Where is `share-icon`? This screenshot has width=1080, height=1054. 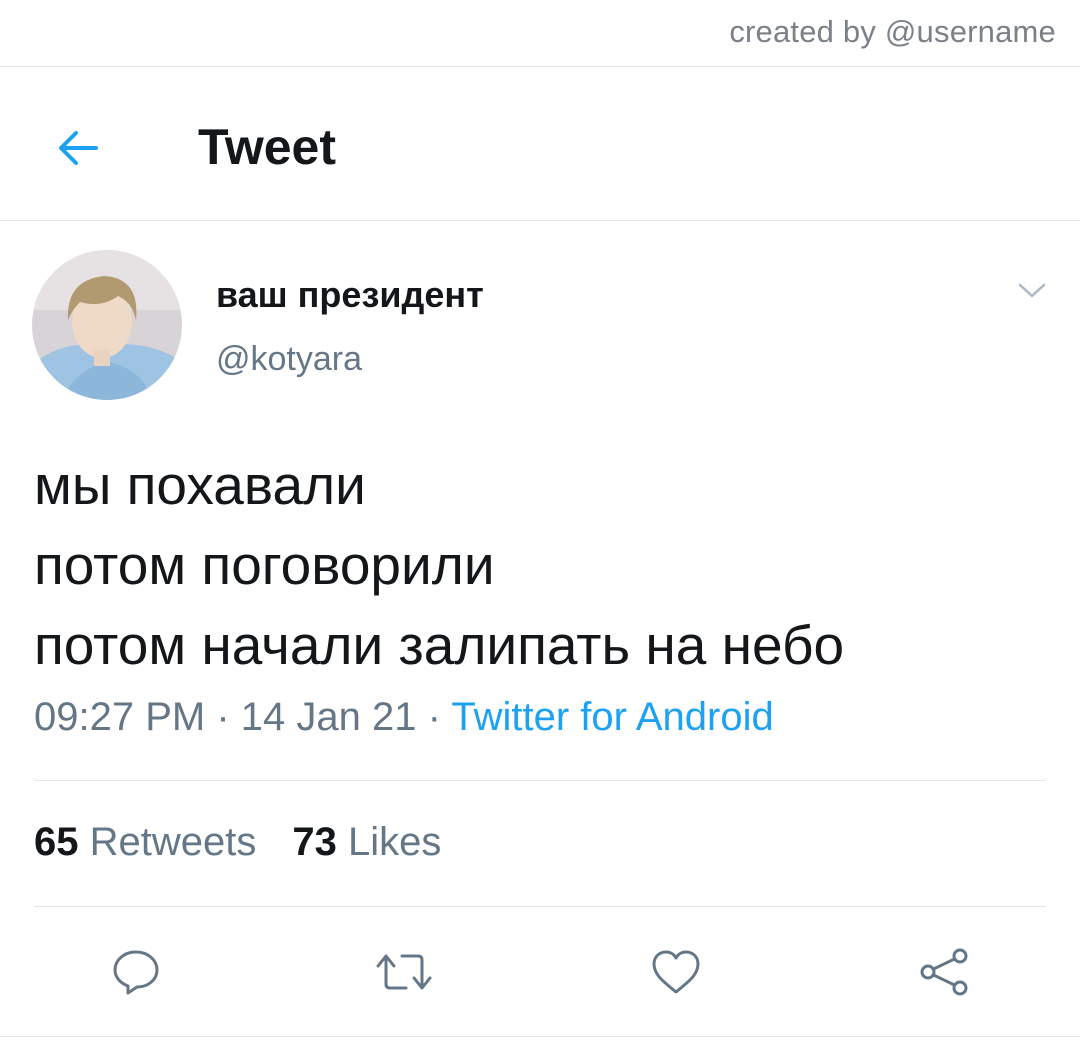 share-icon is located at coordinates (944, 972).